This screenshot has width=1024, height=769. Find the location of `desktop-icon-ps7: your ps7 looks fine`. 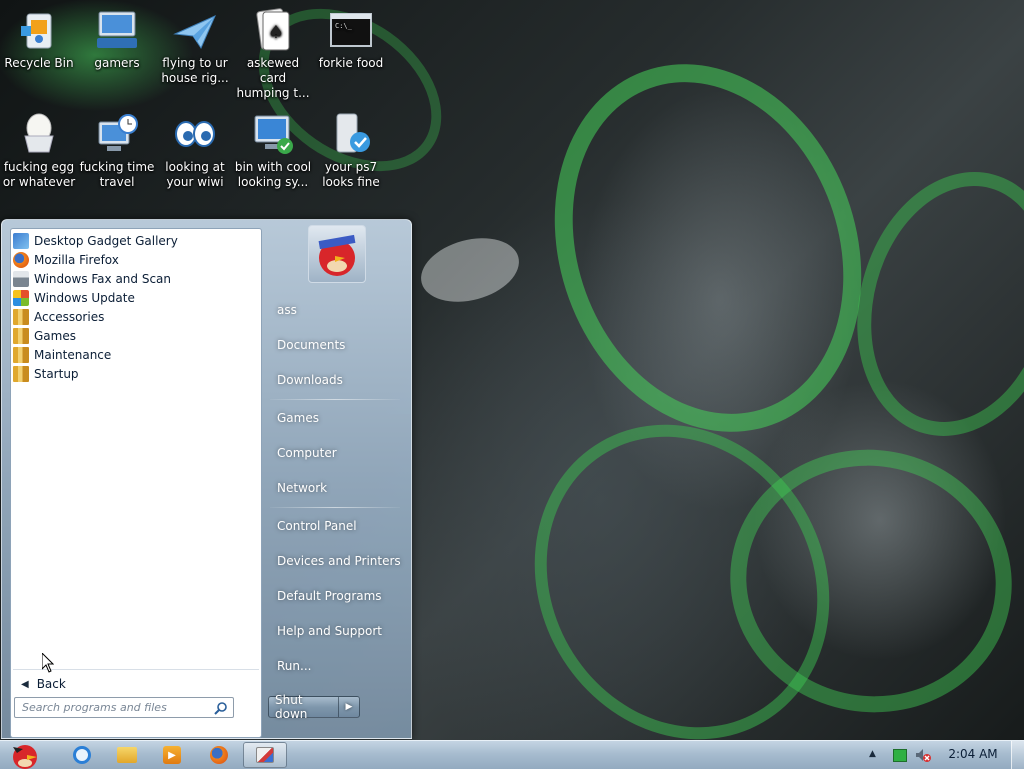

desktop-icon-ps7: your ps7 looks fine is located at coordinates (351, 151).